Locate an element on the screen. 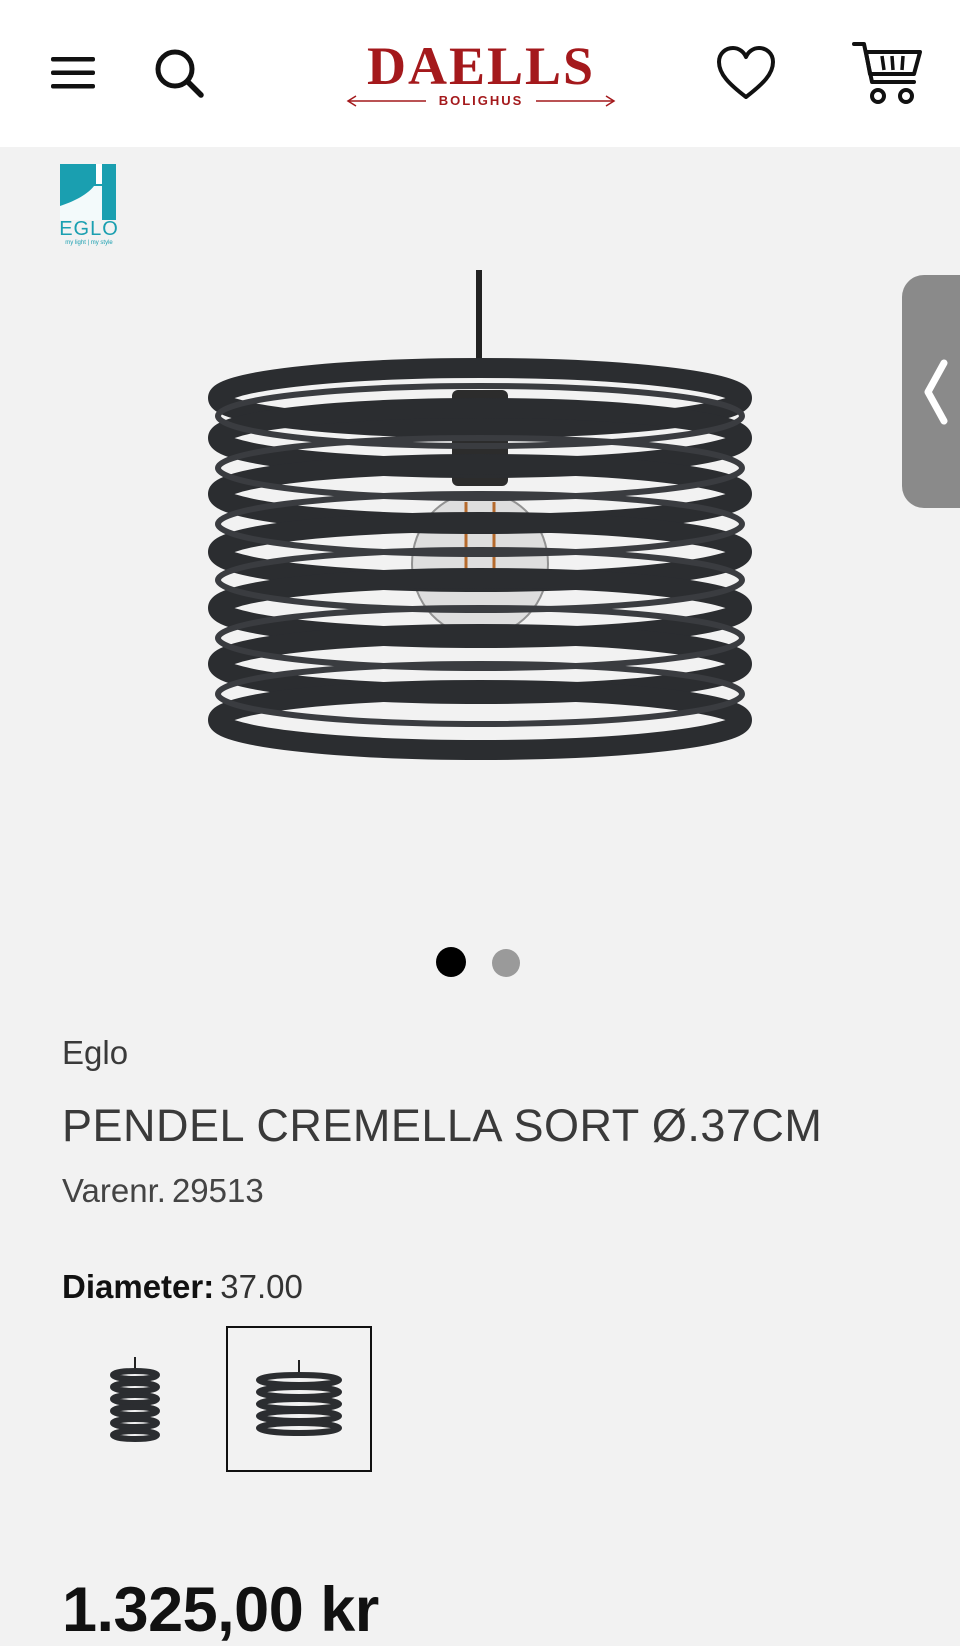 Image resolution: width=960 pixels, height=1646 pixels. shopping-cart-icon is located at coordinates (887, 73).